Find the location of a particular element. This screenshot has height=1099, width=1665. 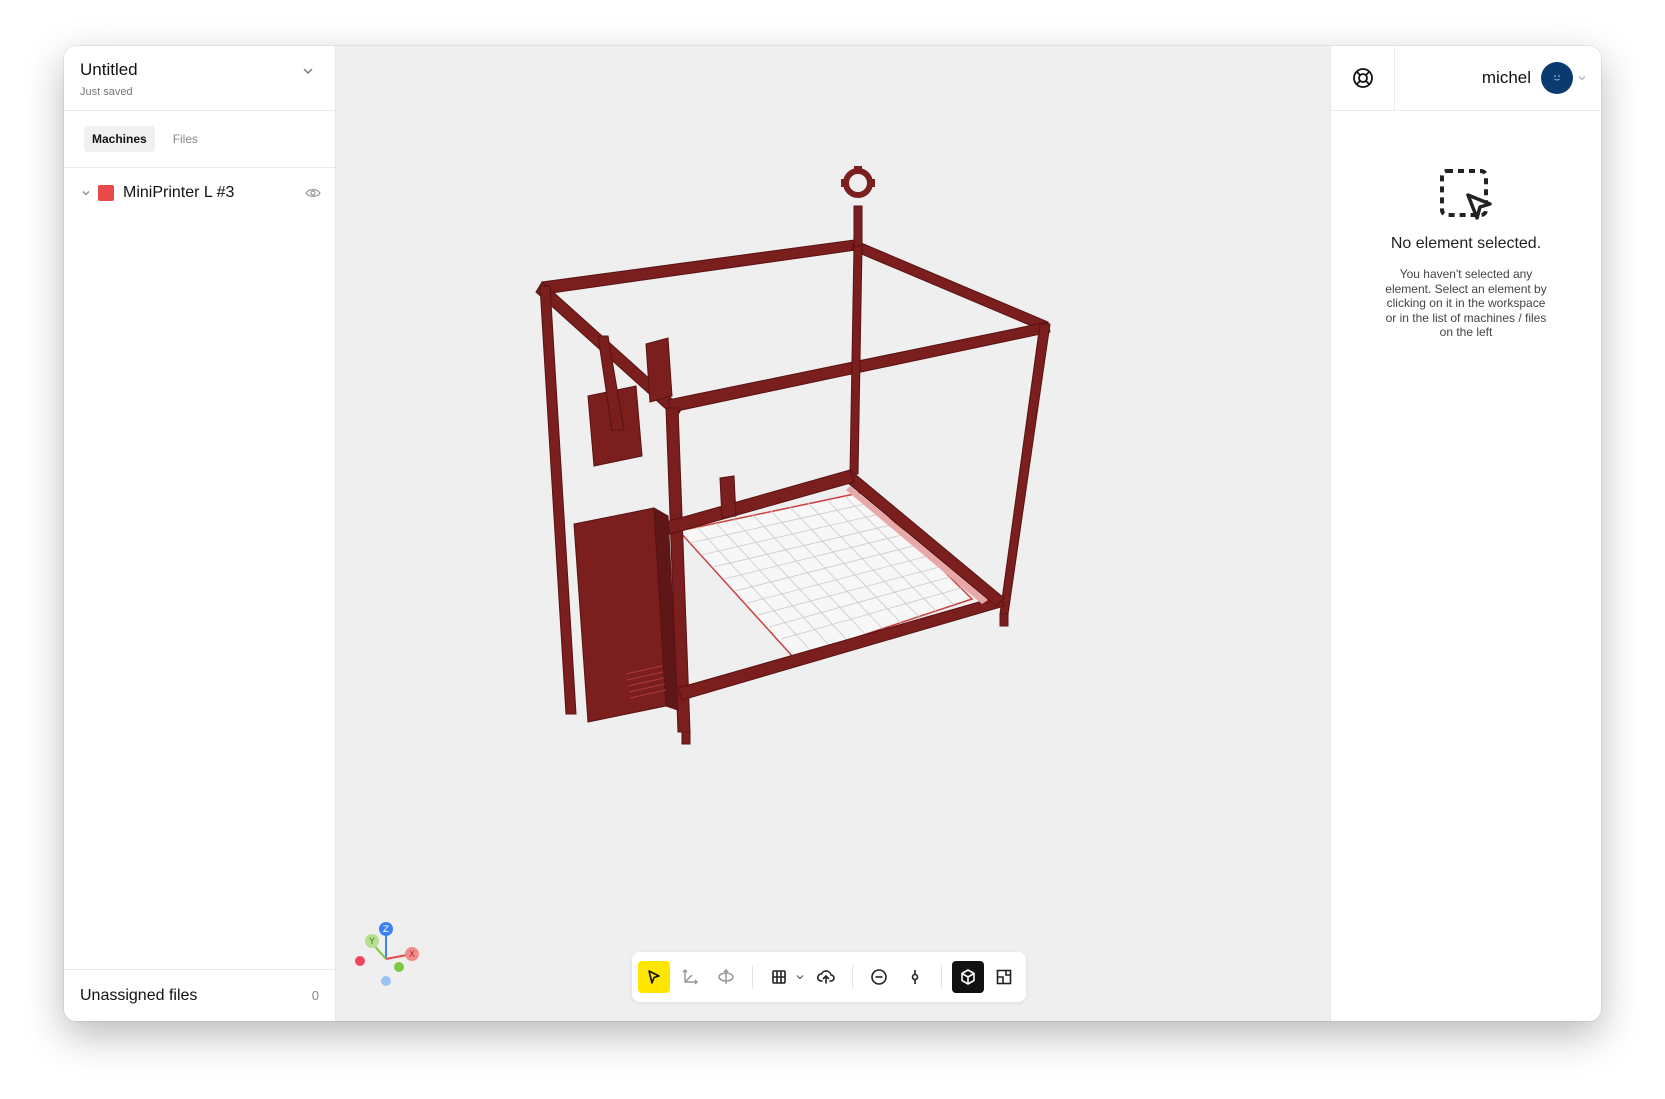

z-endstop-ring is located at coordinates (858, 182).